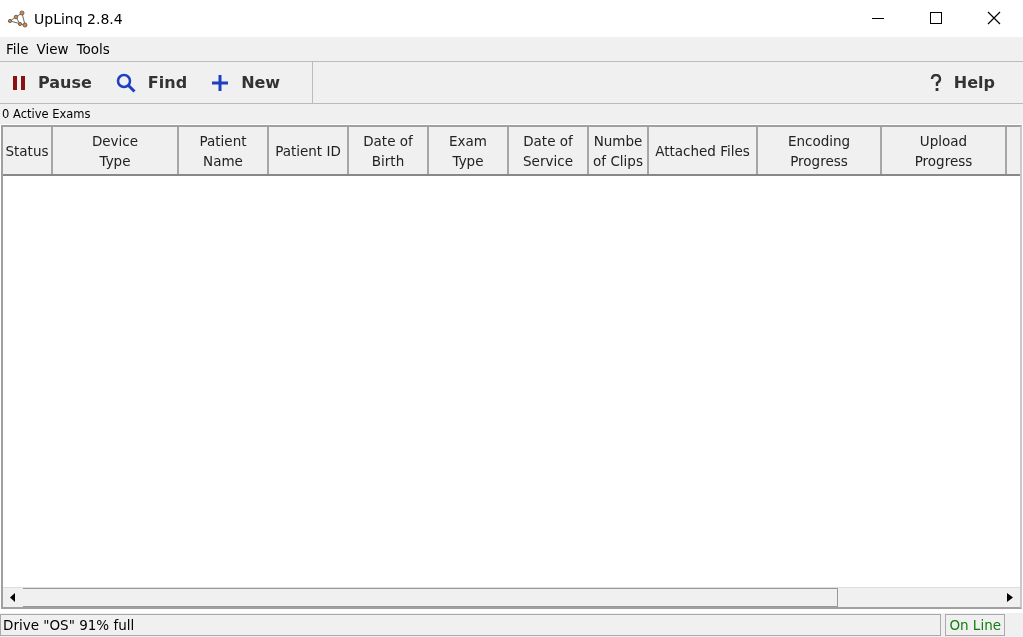 The height and width of the screenshot is (637, 1023). What do you see at coordinates (79, 18) in the screenshot?
I see `window-title: UpLinq 2.8.4` at bounding box center [79, 18].